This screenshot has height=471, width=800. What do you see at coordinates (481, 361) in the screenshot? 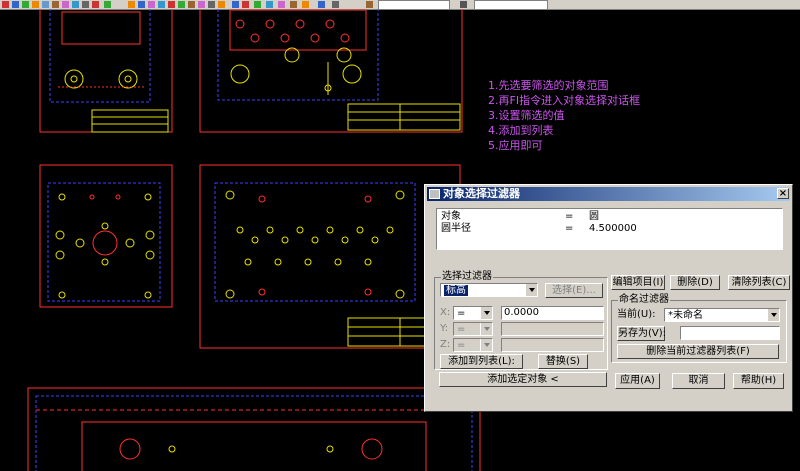
I see `add-to-list-button: 添加到列表(L):` at bounding box center [481, 361].